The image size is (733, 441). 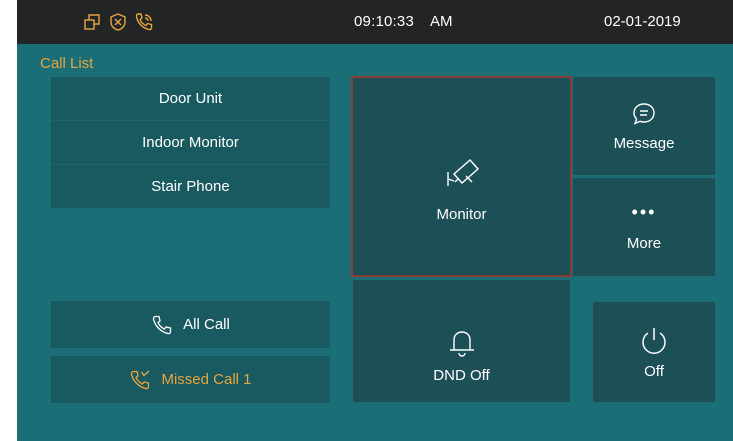 What do you see at coordinates (384, 21) in the screenshot?
I see `status-time: 09:10:33` at bounding box center [384, 21].